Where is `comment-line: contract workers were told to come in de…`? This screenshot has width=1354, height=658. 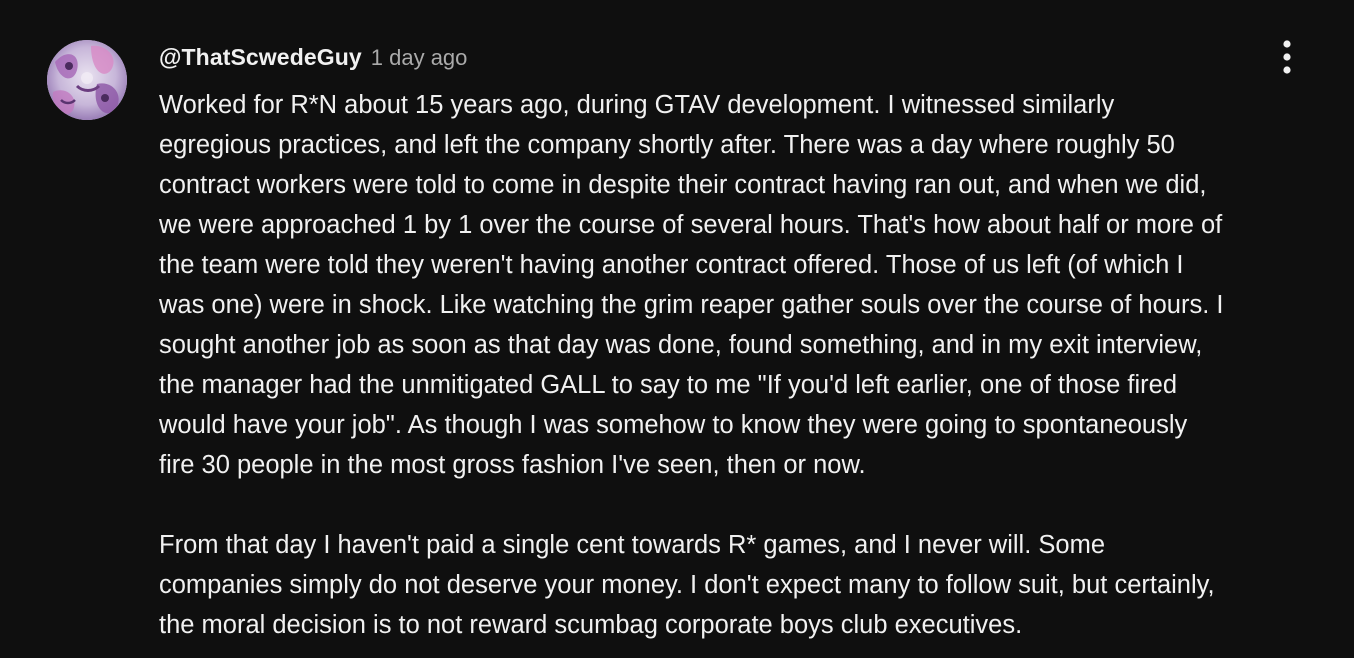 comment-line: contract workers were told to come in de… is located at coordinates (683, 185).